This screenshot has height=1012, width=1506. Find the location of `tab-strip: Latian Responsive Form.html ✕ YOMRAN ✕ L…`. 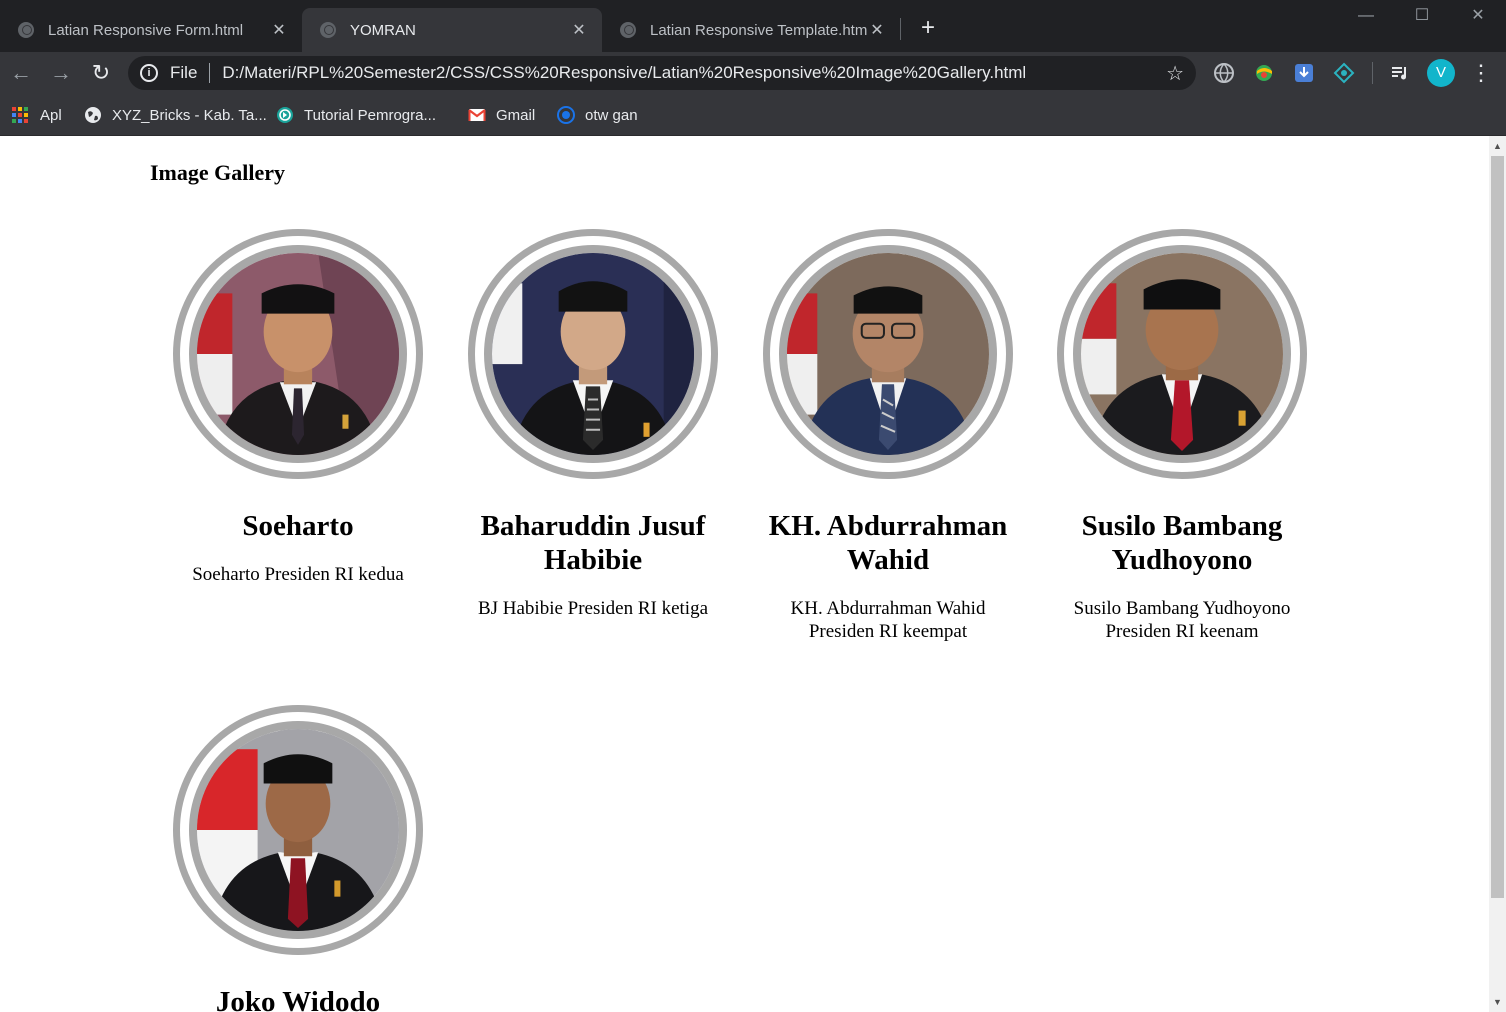

tab-strip: Latian Responsive Form.html ✕ YOMRAN ✕ L… is located at coordinates (753, 26).